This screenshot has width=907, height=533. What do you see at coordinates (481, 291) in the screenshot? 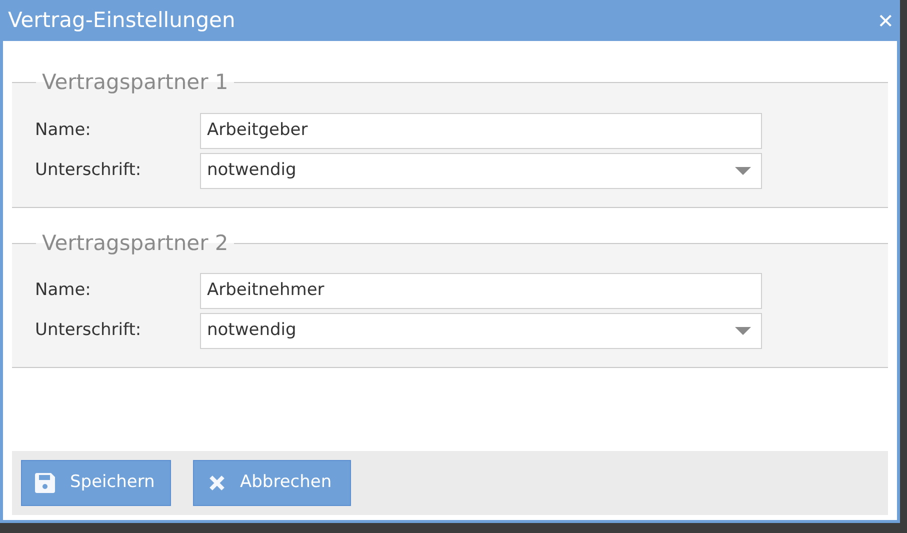
I see `input-field: Arbeitnehmer` at bounding box center [481, 291].